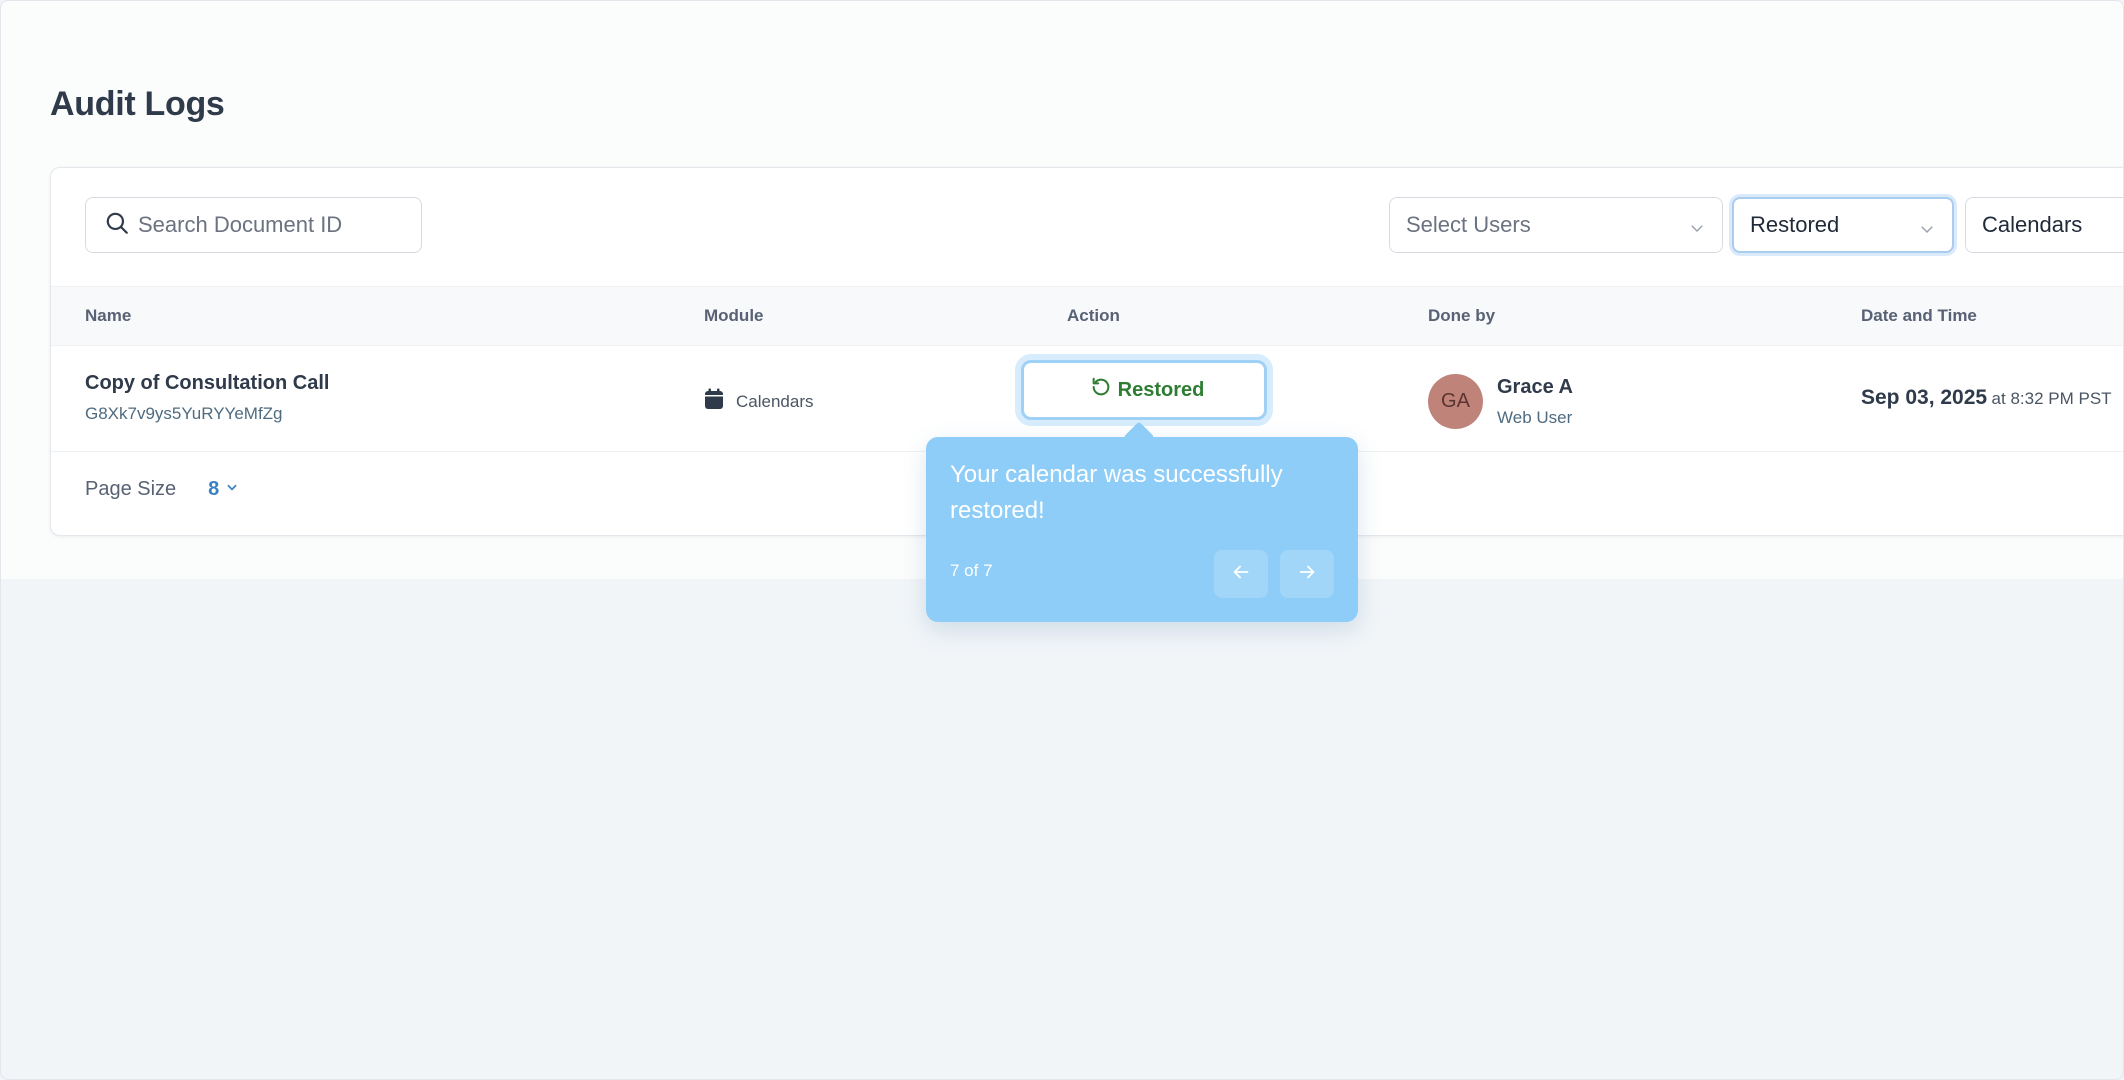  I want to click on column-header-date-time: Date and Time, so click(1919, 315).